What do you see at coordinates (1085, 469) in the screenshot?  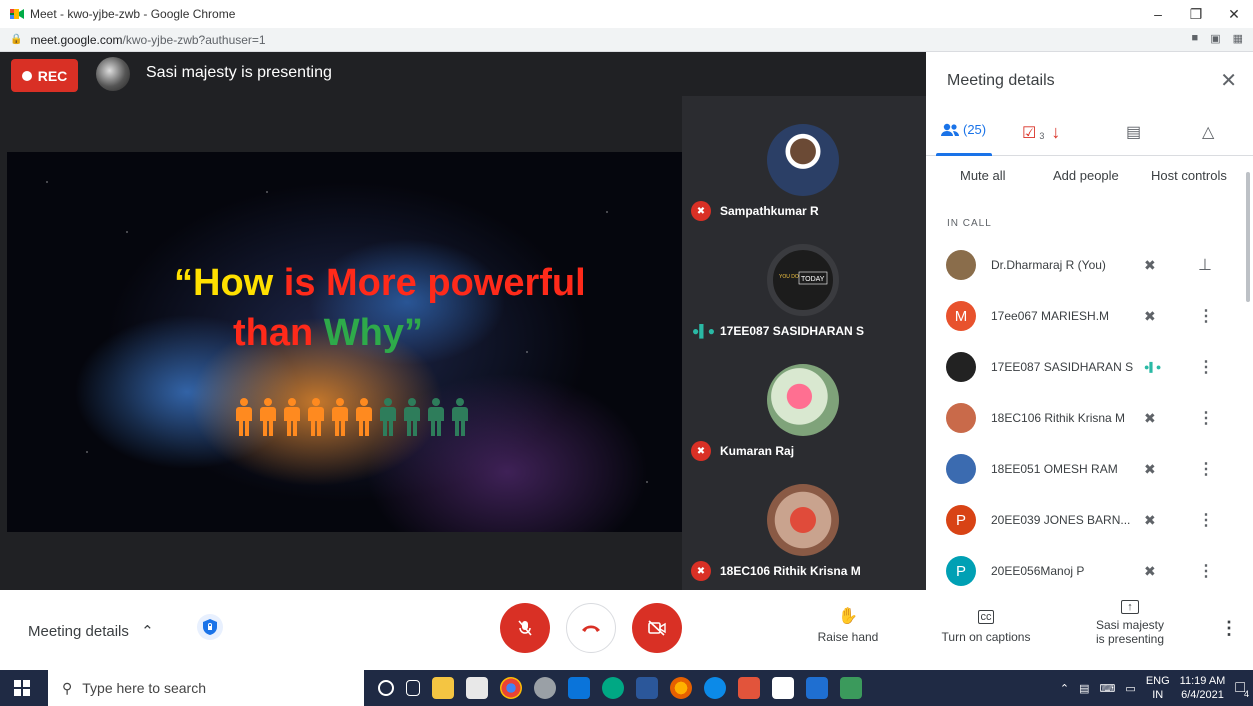 I see `participant-row: 18EE051 OMESH RAM ✖ ⋮` at bounding box center [1085, 469].